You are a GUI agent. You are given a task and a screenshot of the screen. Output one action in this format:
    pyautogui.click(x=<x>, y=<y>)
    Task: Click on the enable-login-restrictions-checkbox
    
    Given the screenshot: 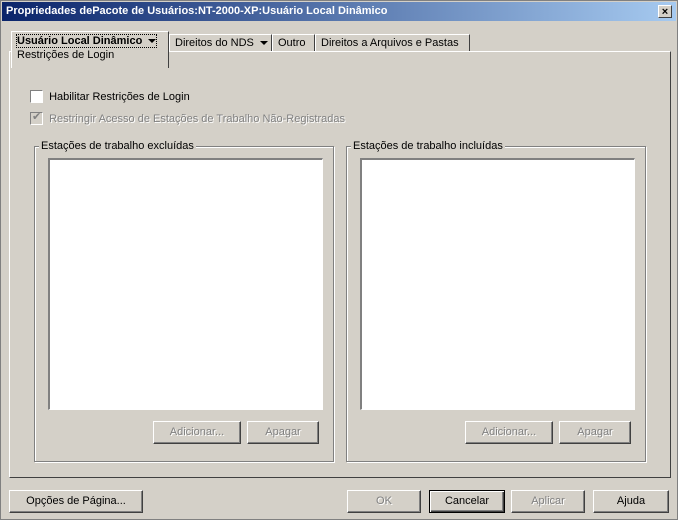 What is the action you would take?
    pyautogui.click(x=36, y=96)
    